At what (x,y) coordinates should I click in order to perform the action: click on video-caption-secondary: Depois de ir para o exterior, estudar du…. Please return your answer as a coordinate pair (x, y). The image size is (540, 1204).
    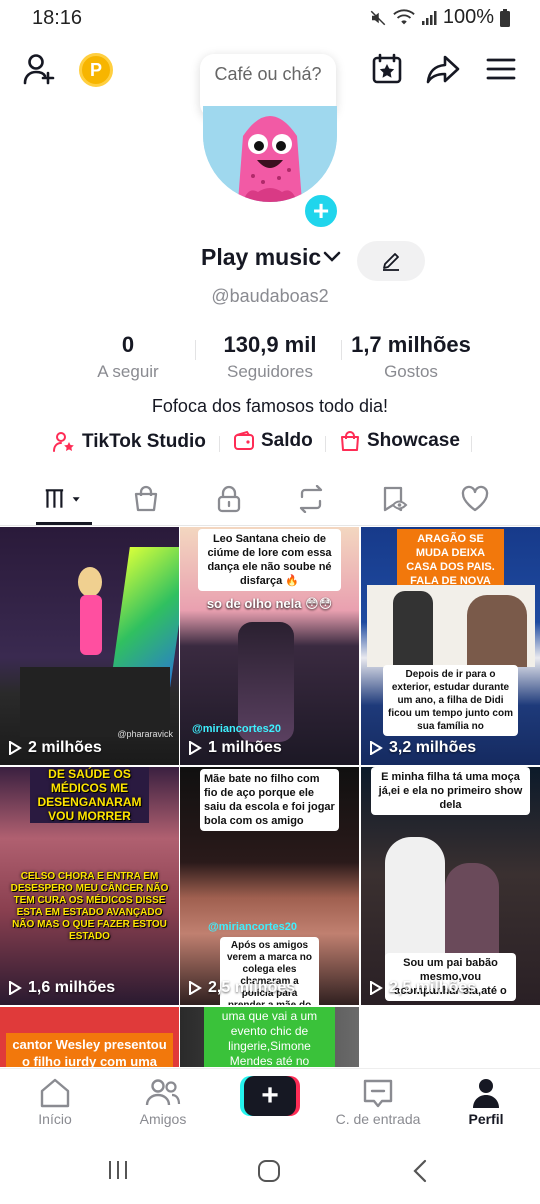
    Looking at the image, I should click on (450, 700).